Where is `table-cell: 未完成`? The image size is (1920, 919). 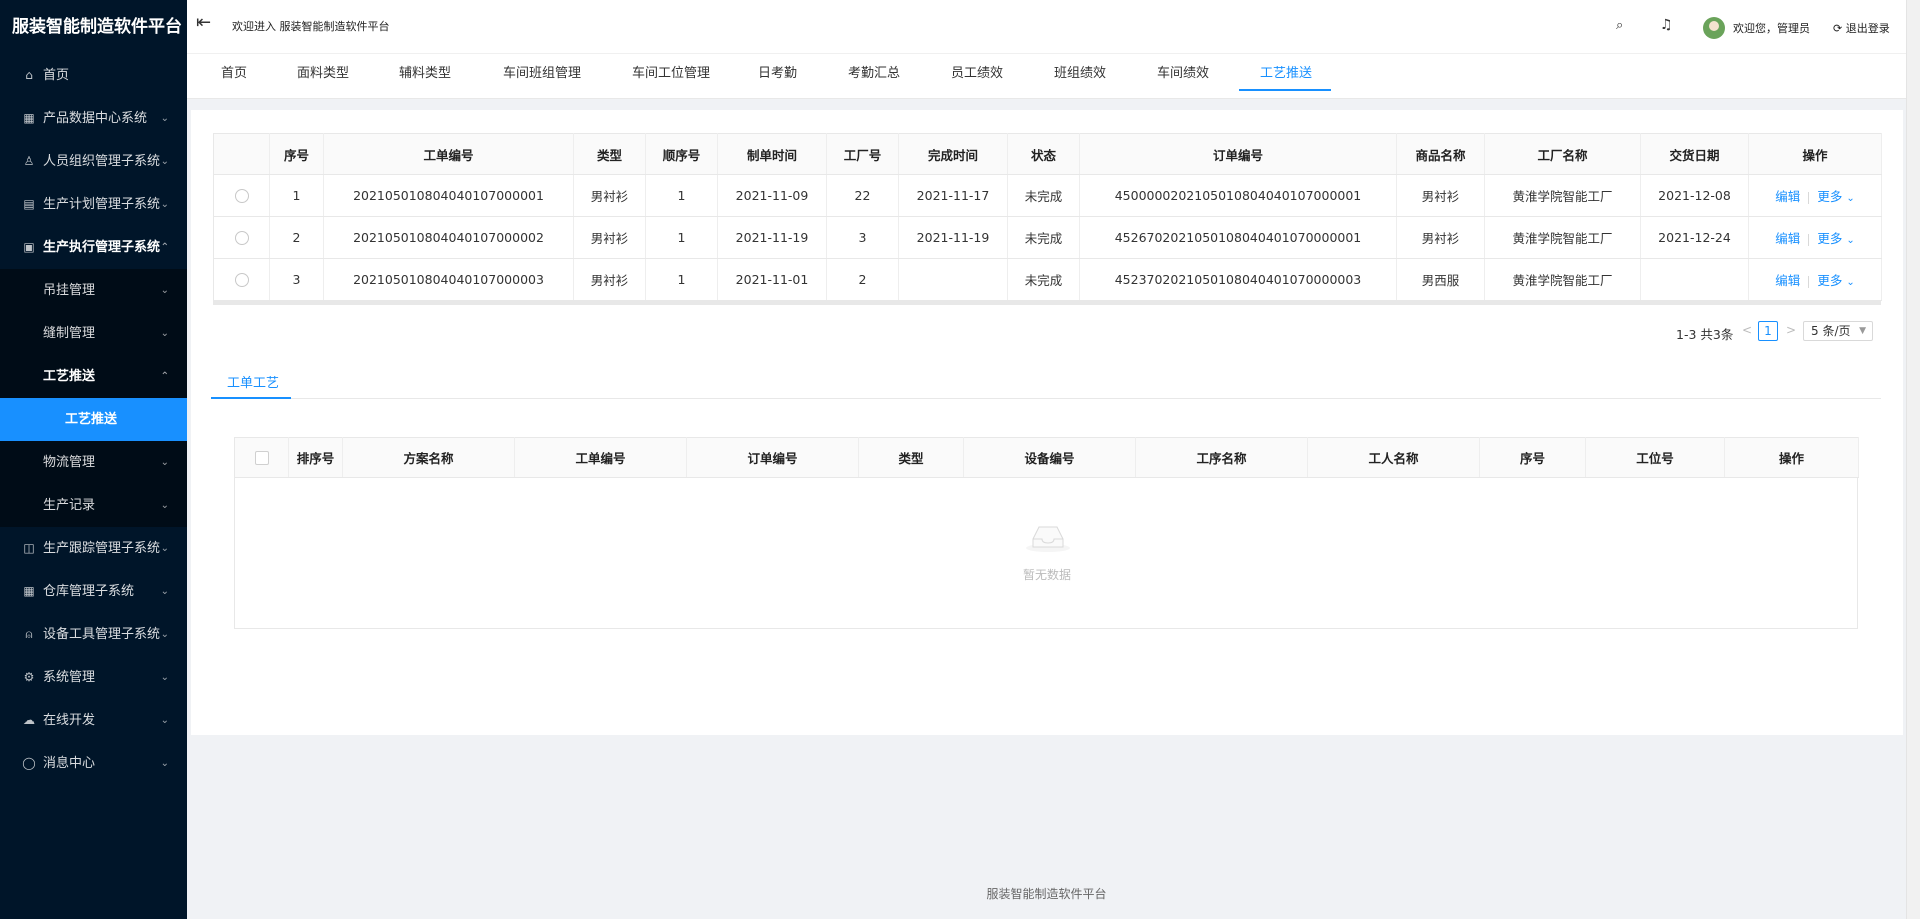
table-cell: 未完成 is located at coordinates (1043, 195).